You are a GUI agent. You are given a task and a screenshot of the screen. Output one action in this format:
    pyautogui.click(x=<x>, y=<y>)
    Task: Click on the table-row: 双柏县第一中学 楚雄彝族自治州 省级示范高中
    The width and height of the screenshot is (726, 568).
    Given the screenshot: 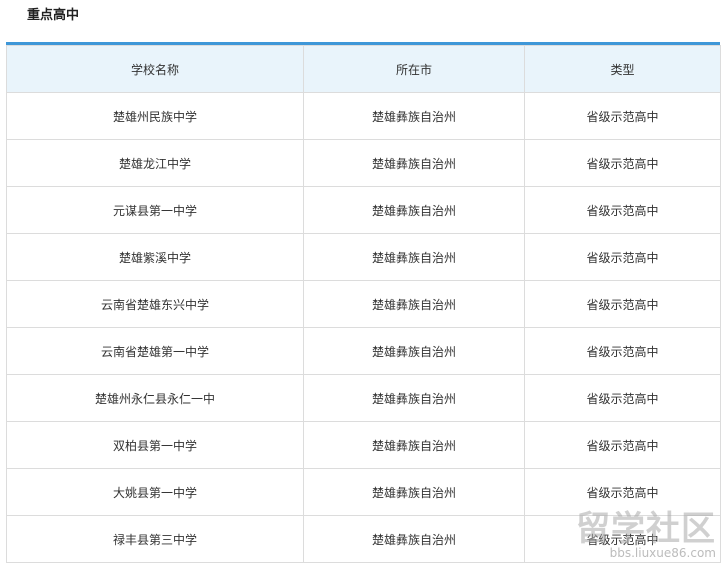 What is the action you would take?
    pyautogui.click(x=363, y=445)
    